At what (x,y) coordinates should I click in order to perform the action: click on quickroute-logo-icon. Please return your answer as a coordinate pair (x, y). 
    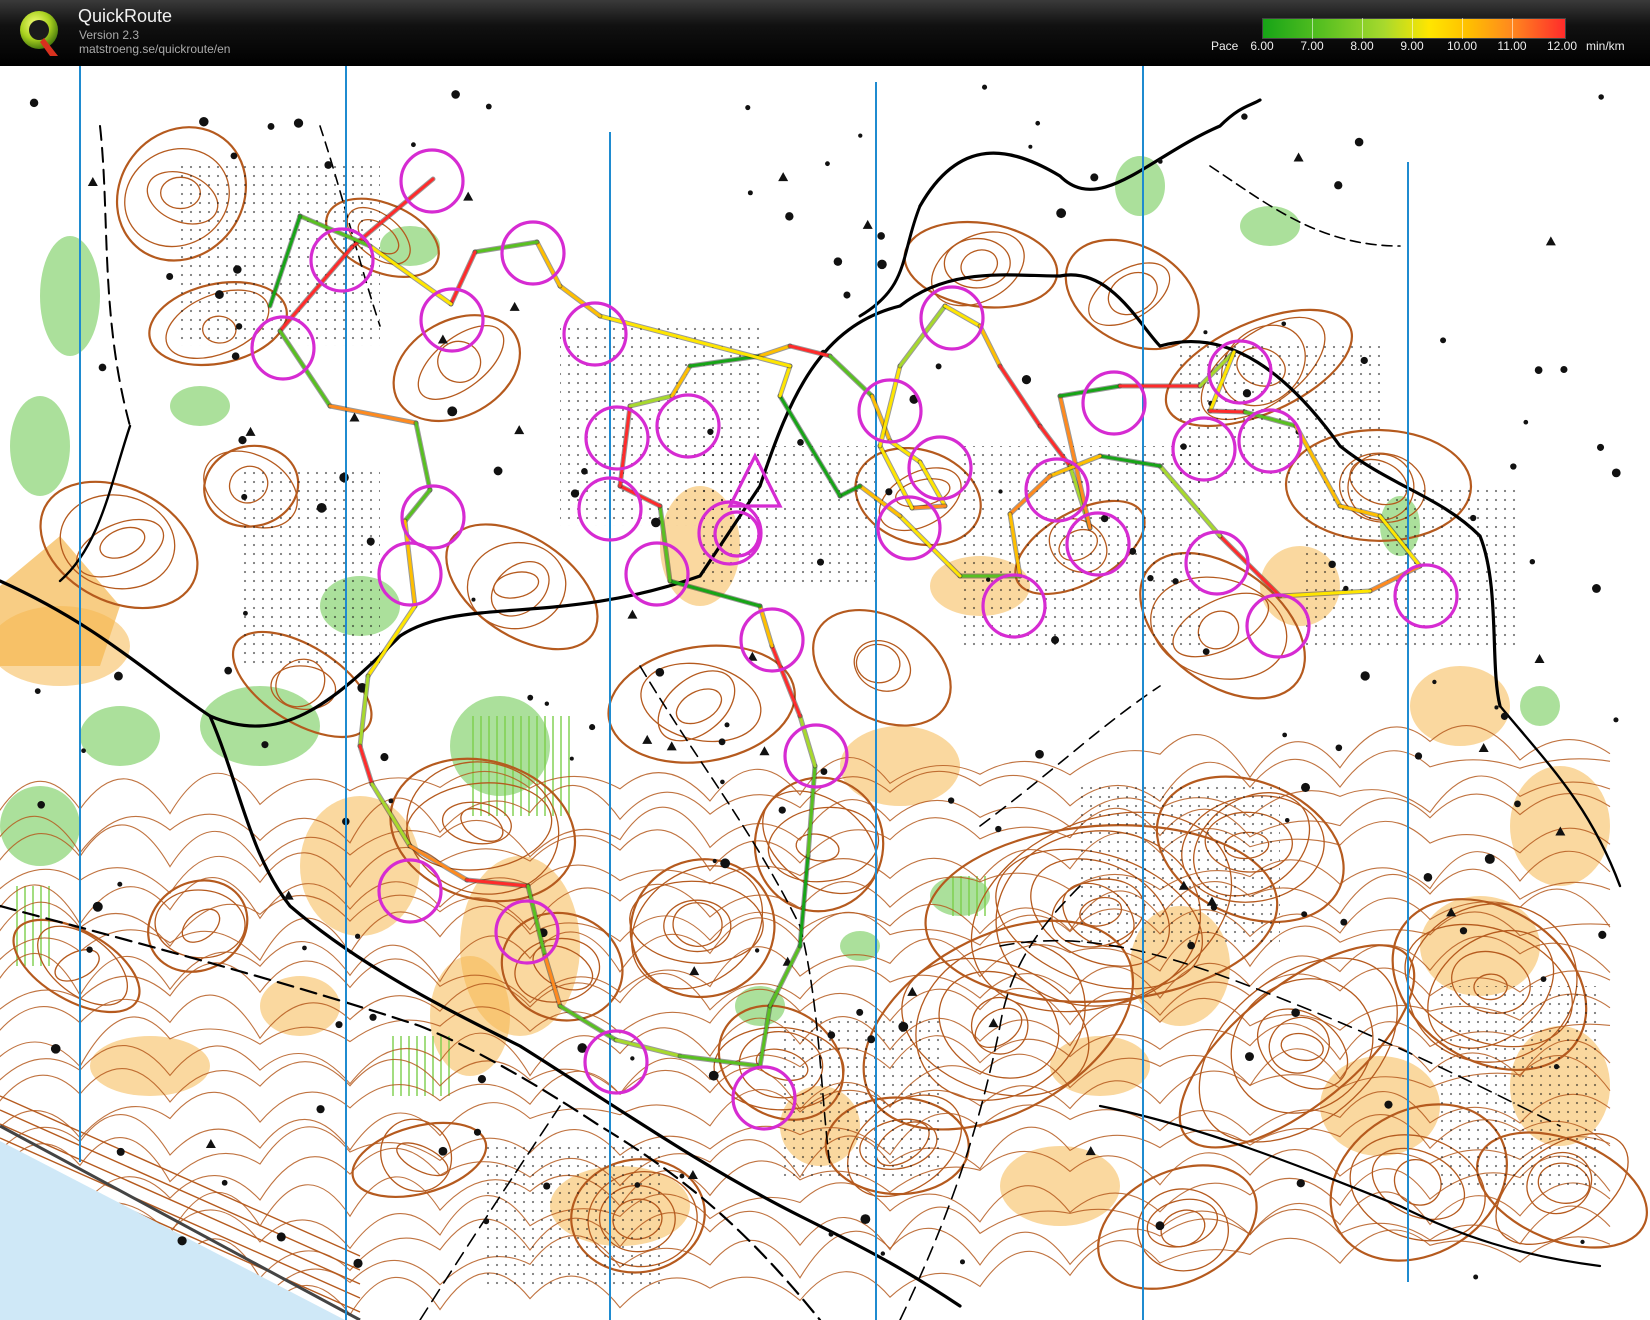
    Looking at the image, I should click on (39, 33).